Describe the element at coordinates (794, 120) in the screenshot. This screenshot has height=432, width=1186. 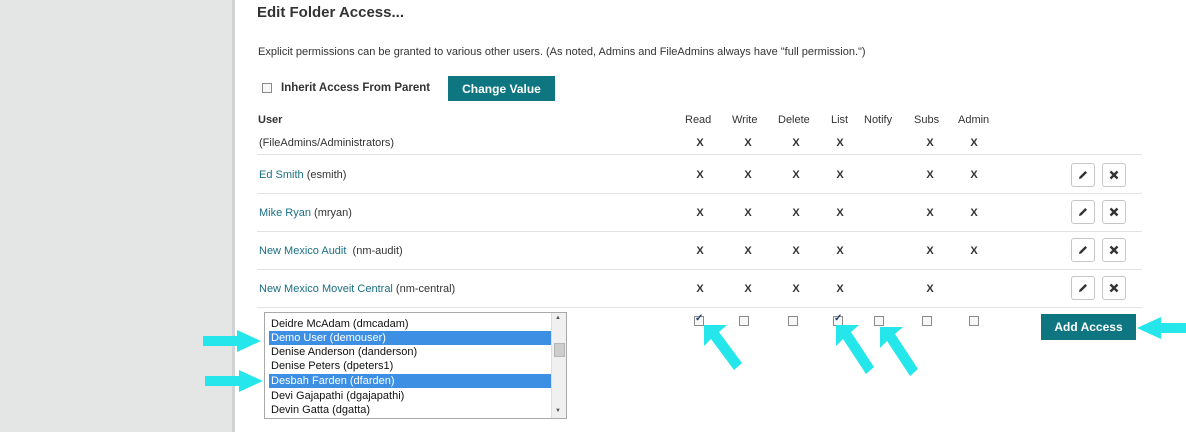
I see `column-header-delete: Delete` at that location.